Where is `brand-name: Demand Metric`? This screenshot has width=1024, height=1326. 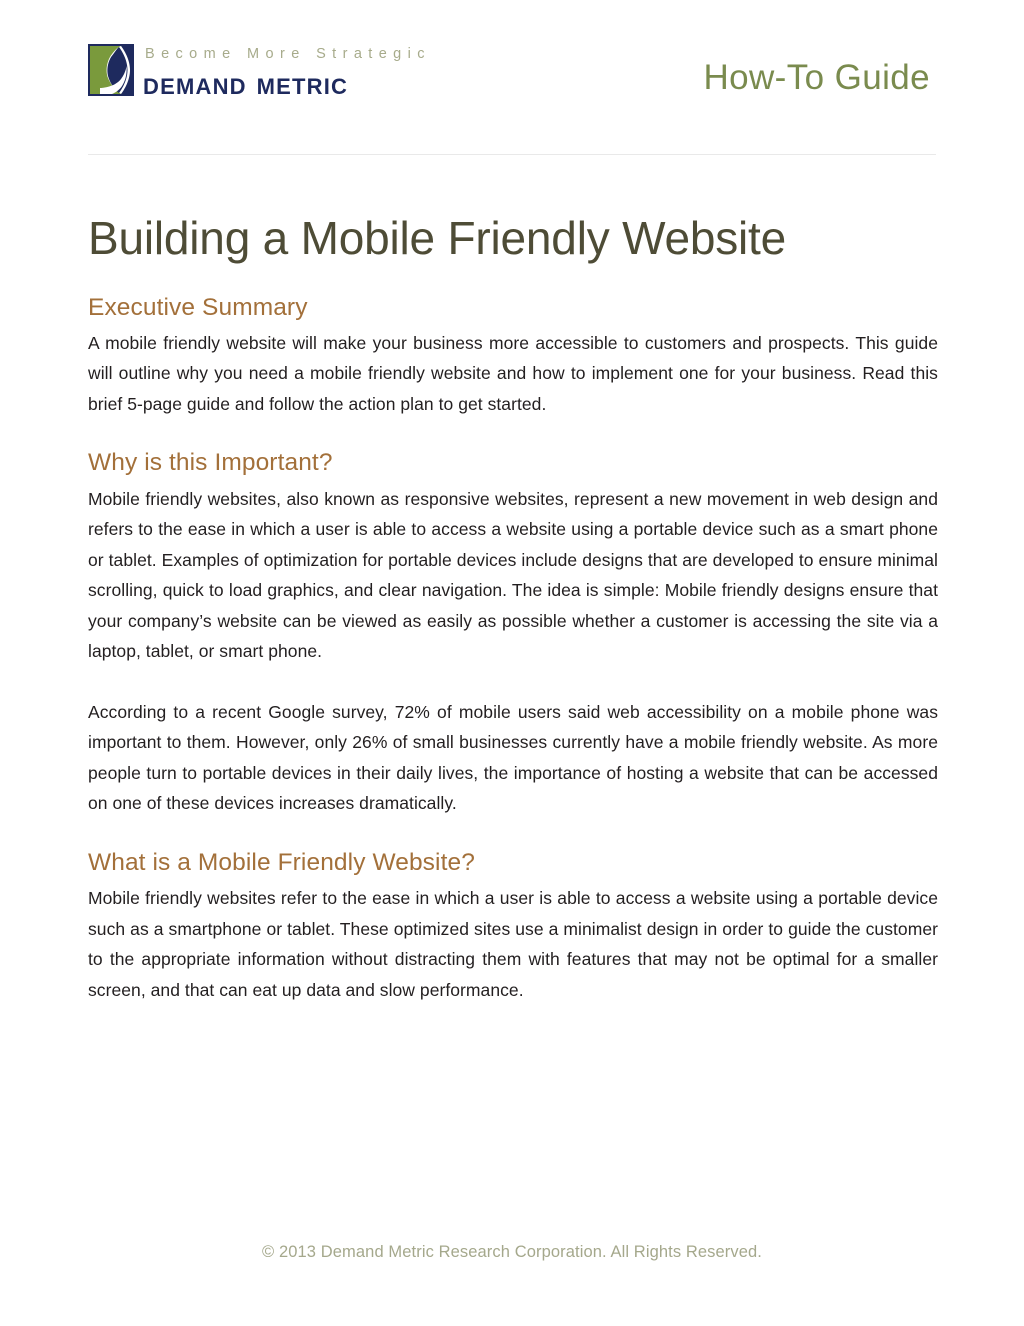 brand-name: Demand Metric is located at coordinates (246, 83).